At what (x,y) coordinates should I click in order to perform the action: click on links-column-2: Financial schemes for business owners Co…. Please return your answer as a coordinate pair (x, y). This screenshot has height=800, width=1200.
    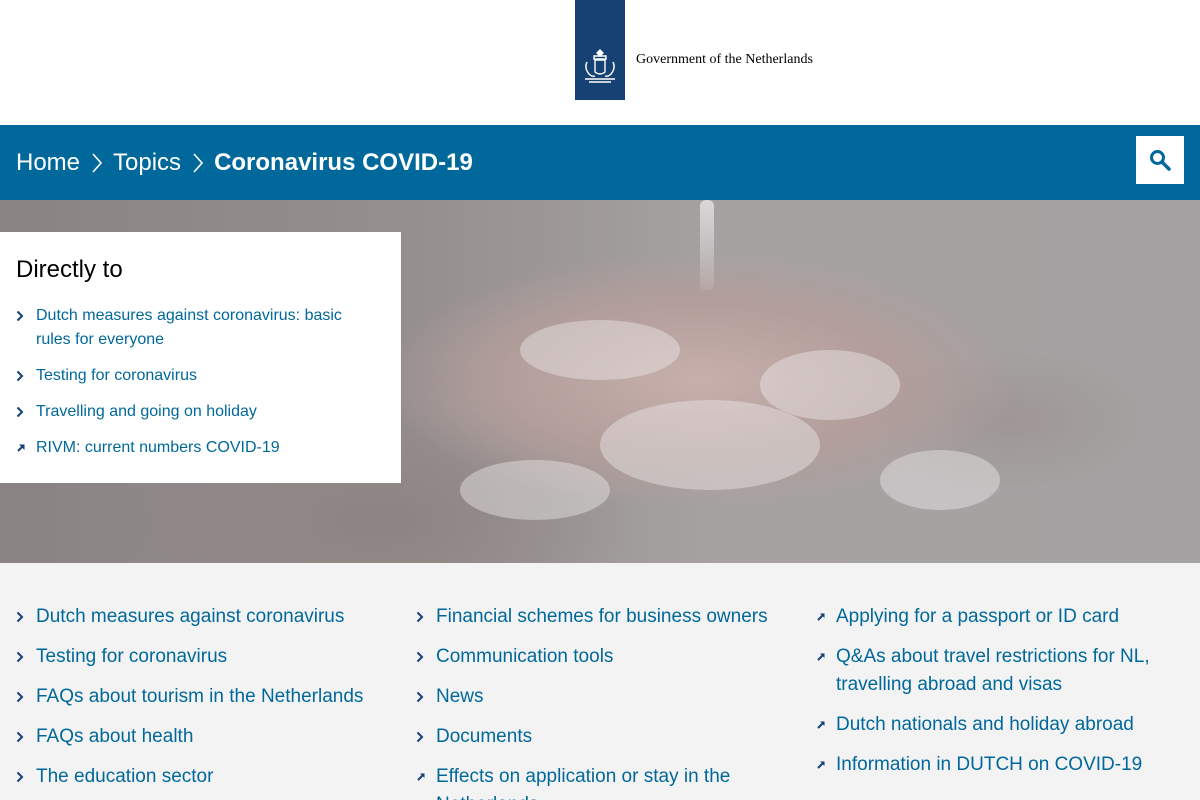
    Looking at the image, I should click on (596, 701).